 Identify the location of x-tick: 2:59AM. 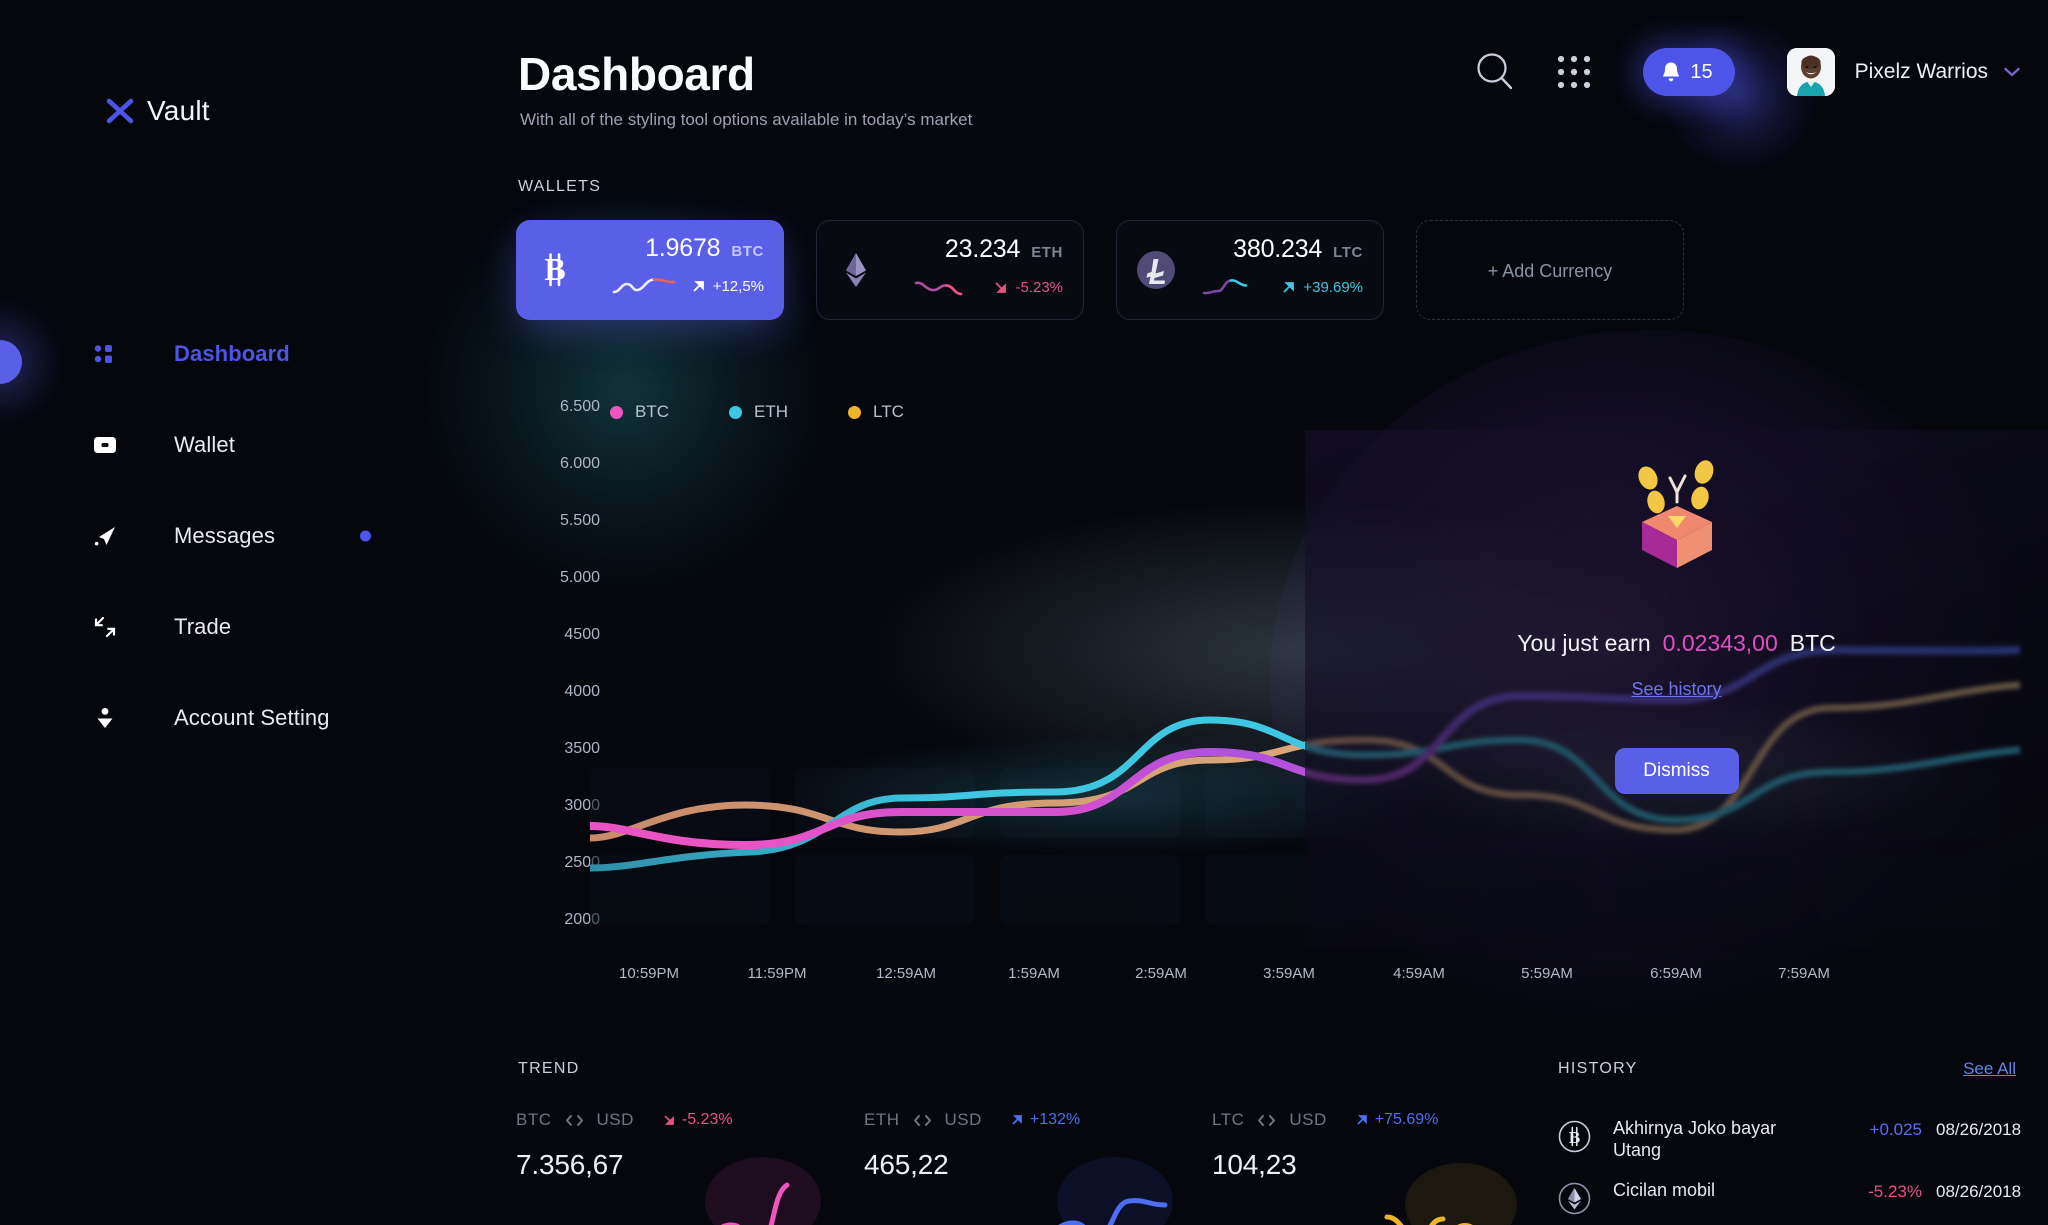
(1161, 973).